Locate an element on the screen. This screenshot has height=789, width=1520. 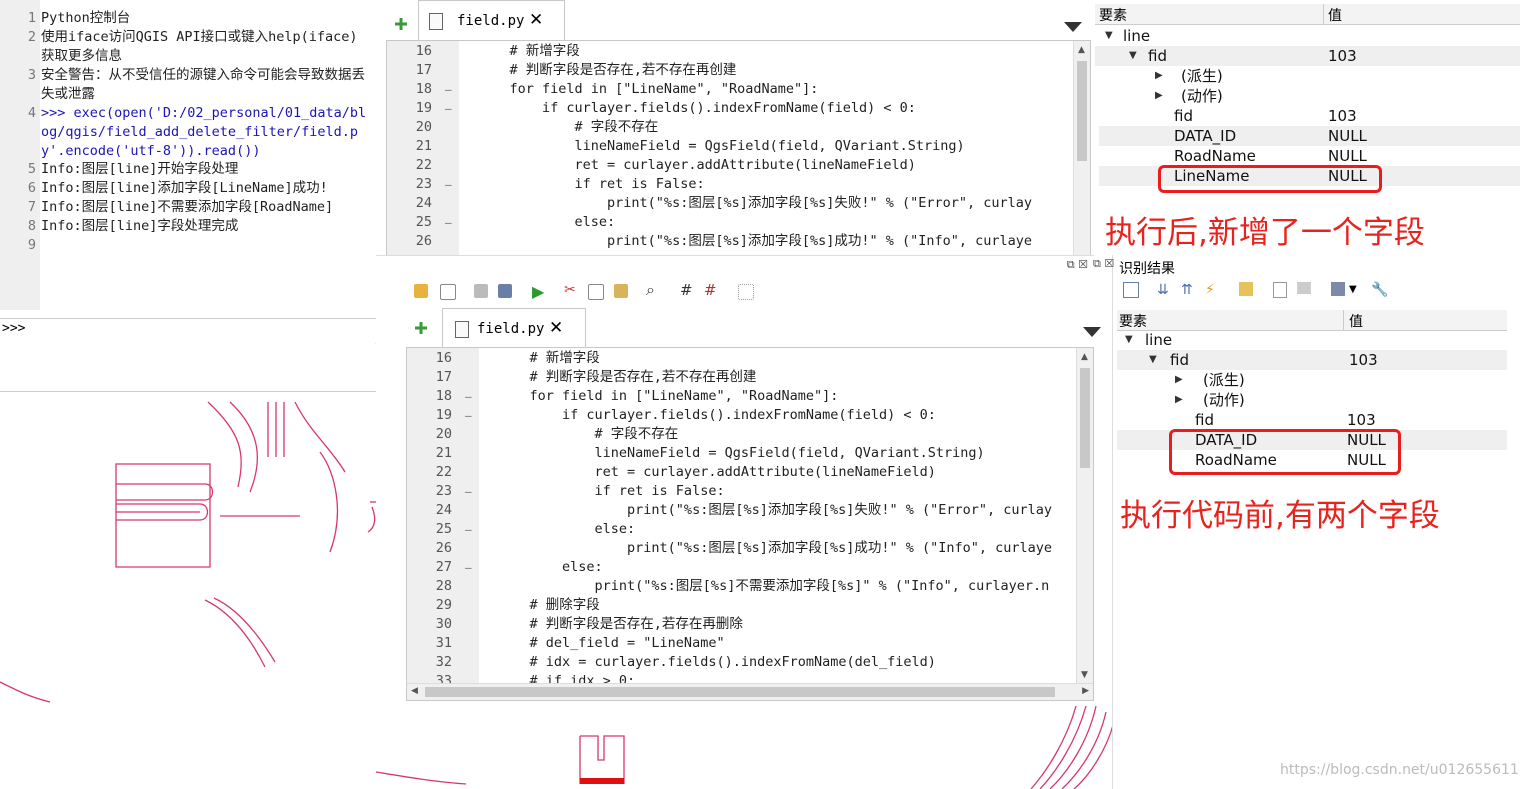
settings-icon: 🔧 is located at coordinates (1379, 290).